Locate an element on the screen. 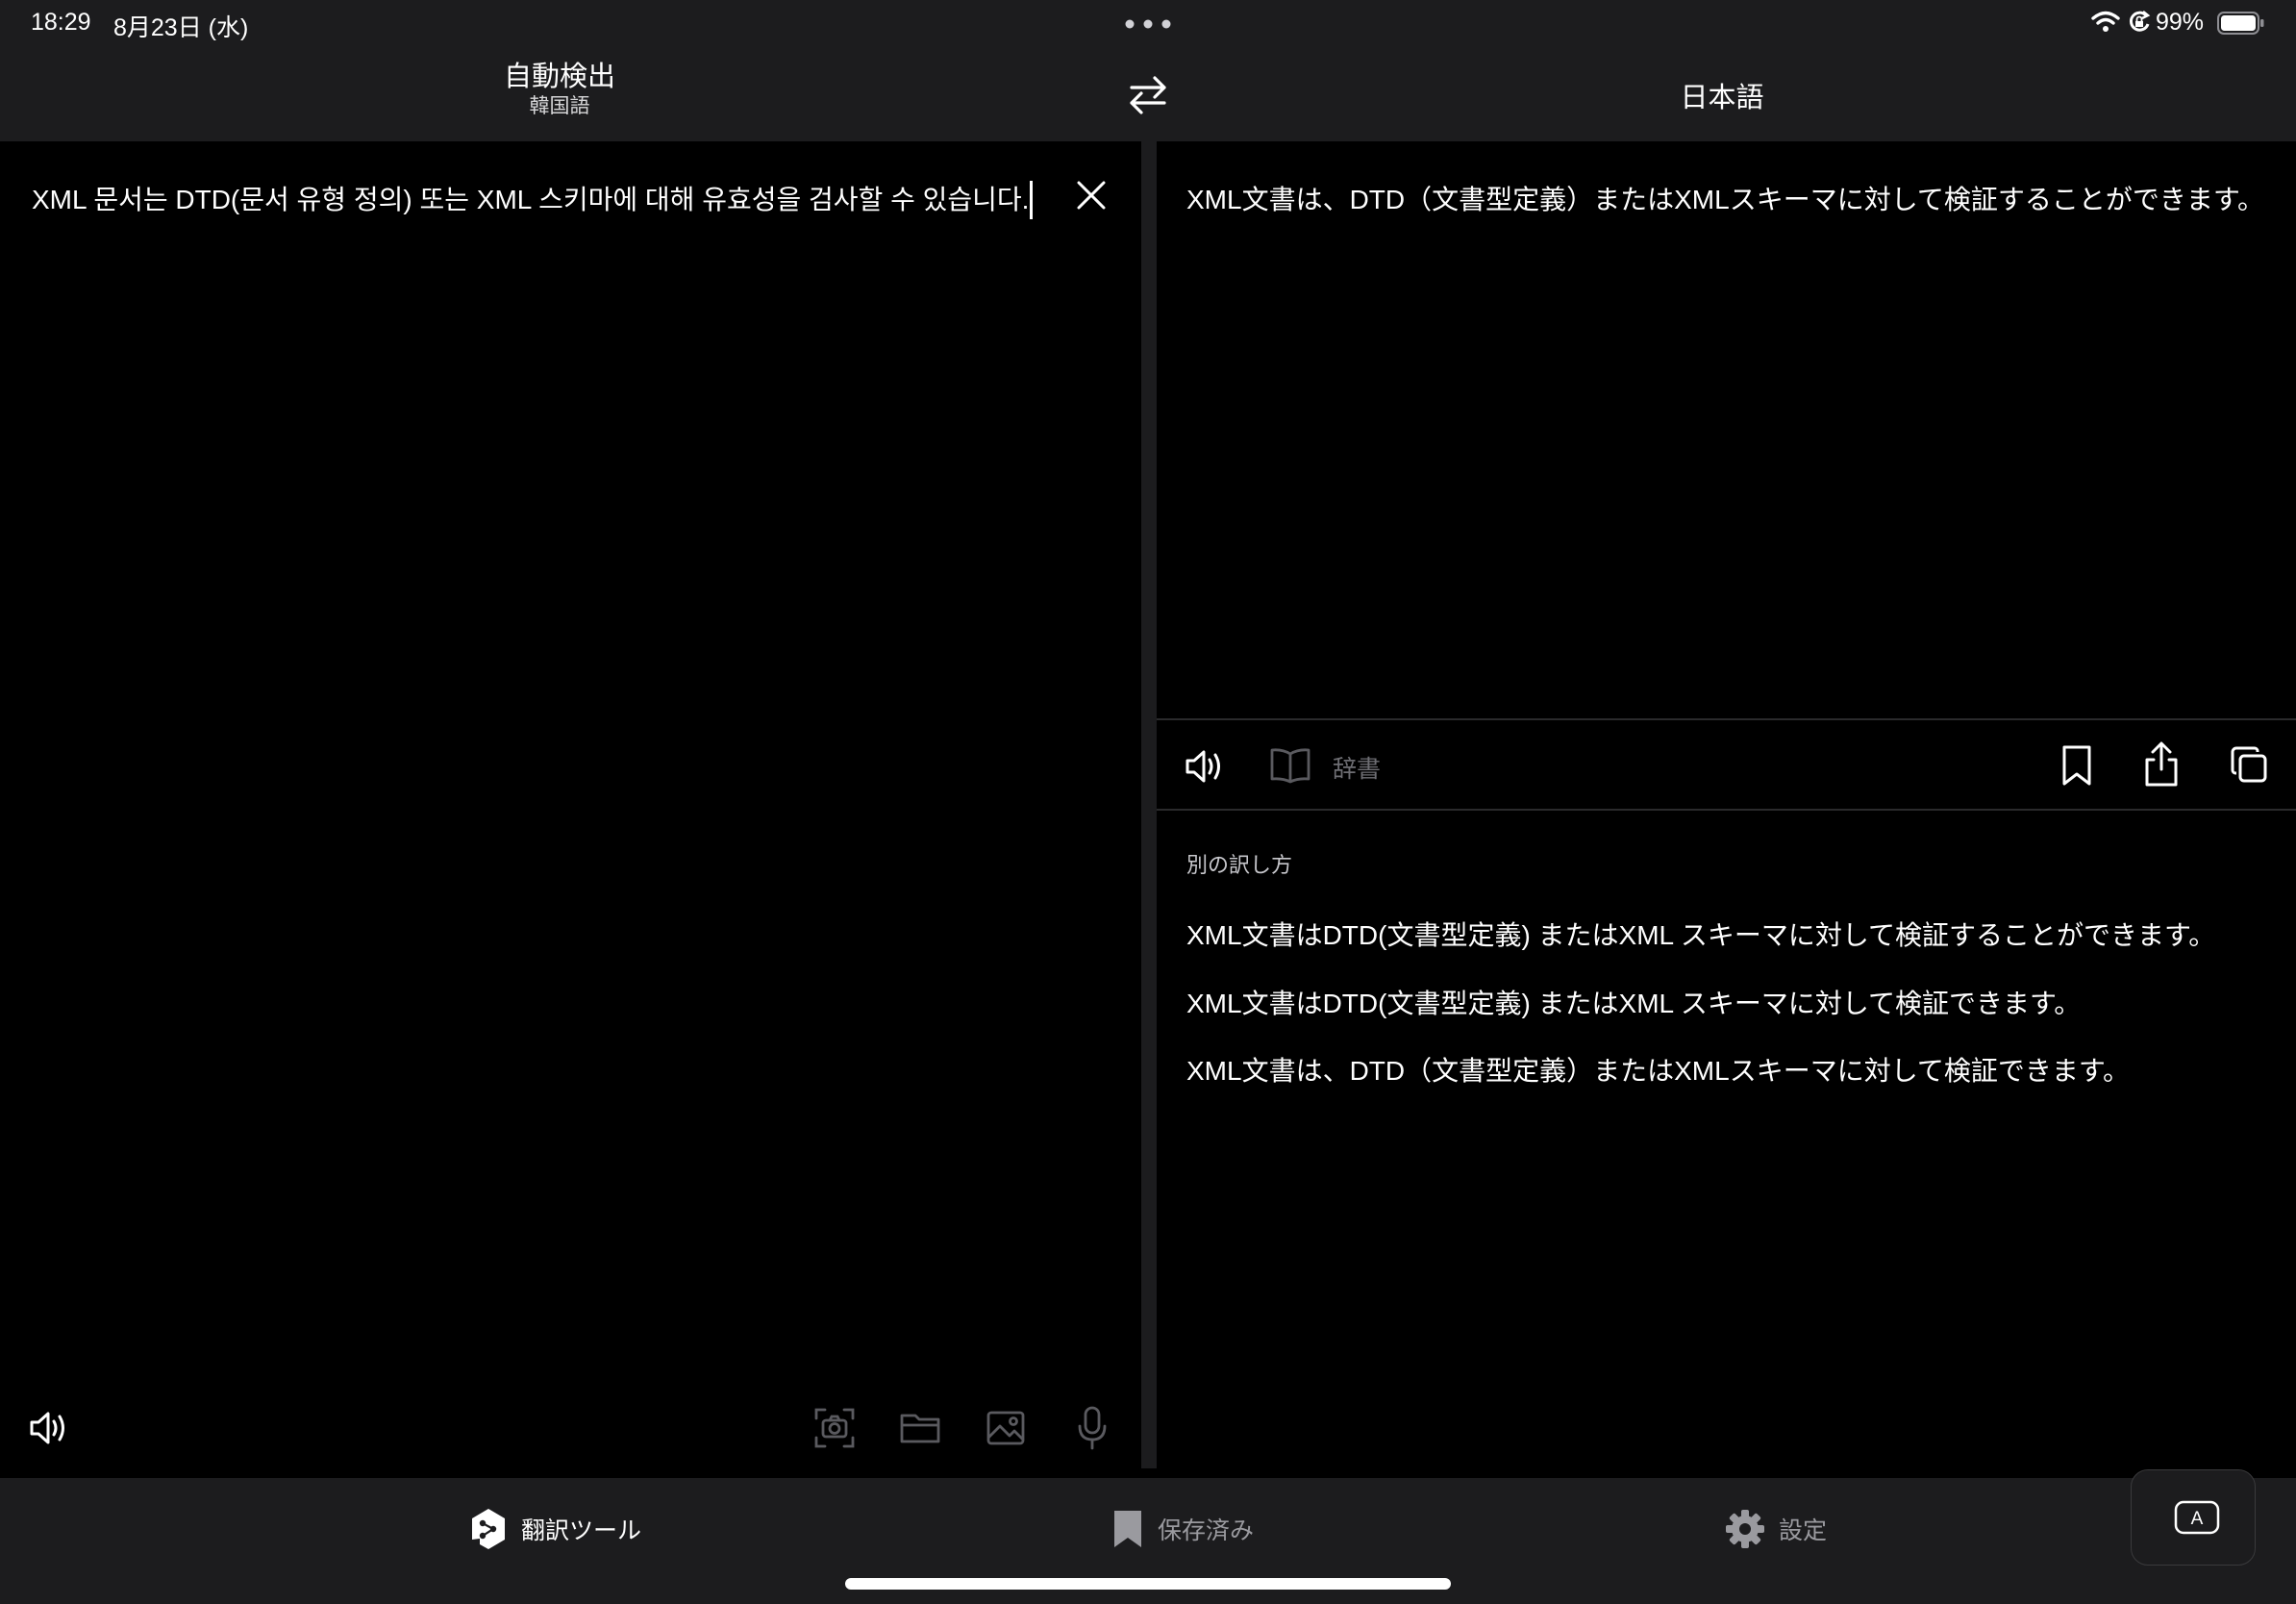 This screenshot has width=2296, height=1604. camera-button is located at coordinates (834, 1428).